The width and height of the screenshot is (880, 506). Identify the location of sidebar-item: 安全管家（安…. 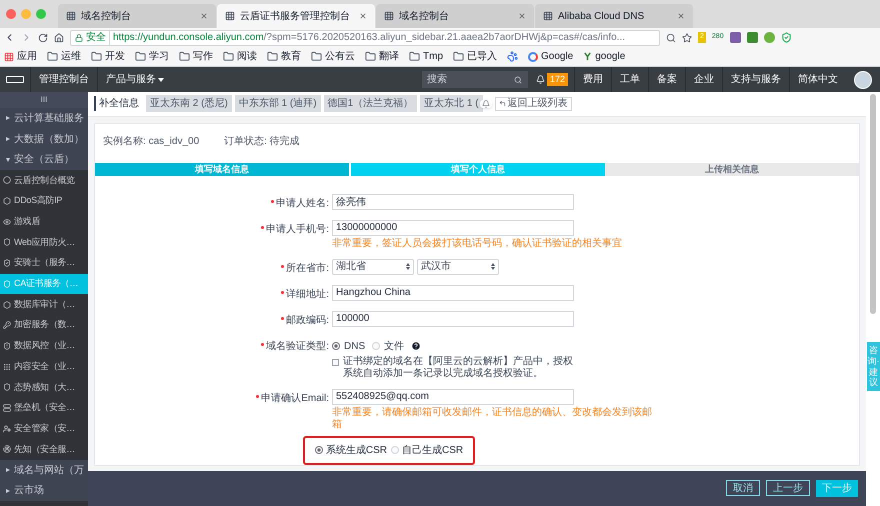
(44, 428).